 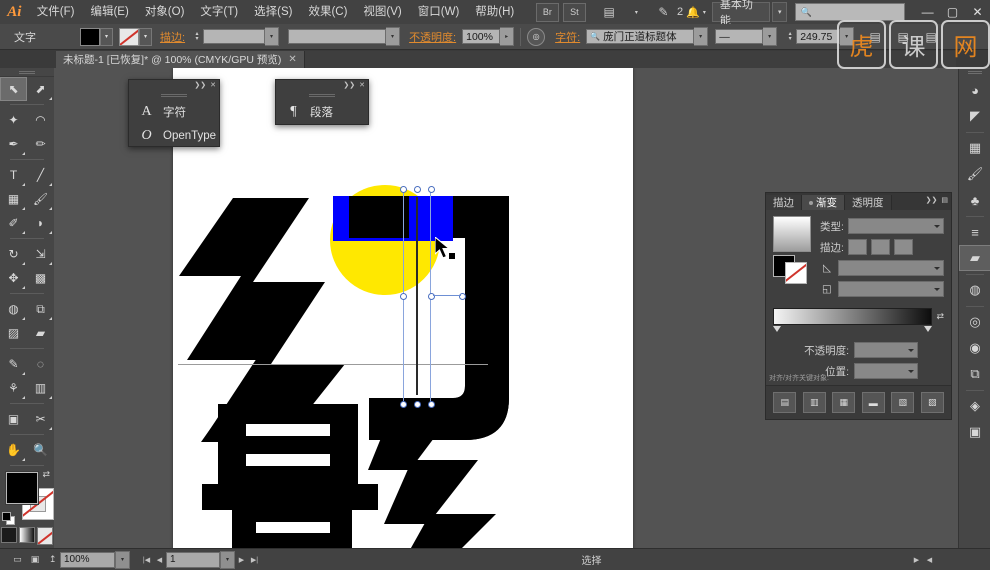 What do you see at coordinates (974, 232) in the screenshot?
I see `stroke-panel-icon: ≡` at bounding box center [974, 232].